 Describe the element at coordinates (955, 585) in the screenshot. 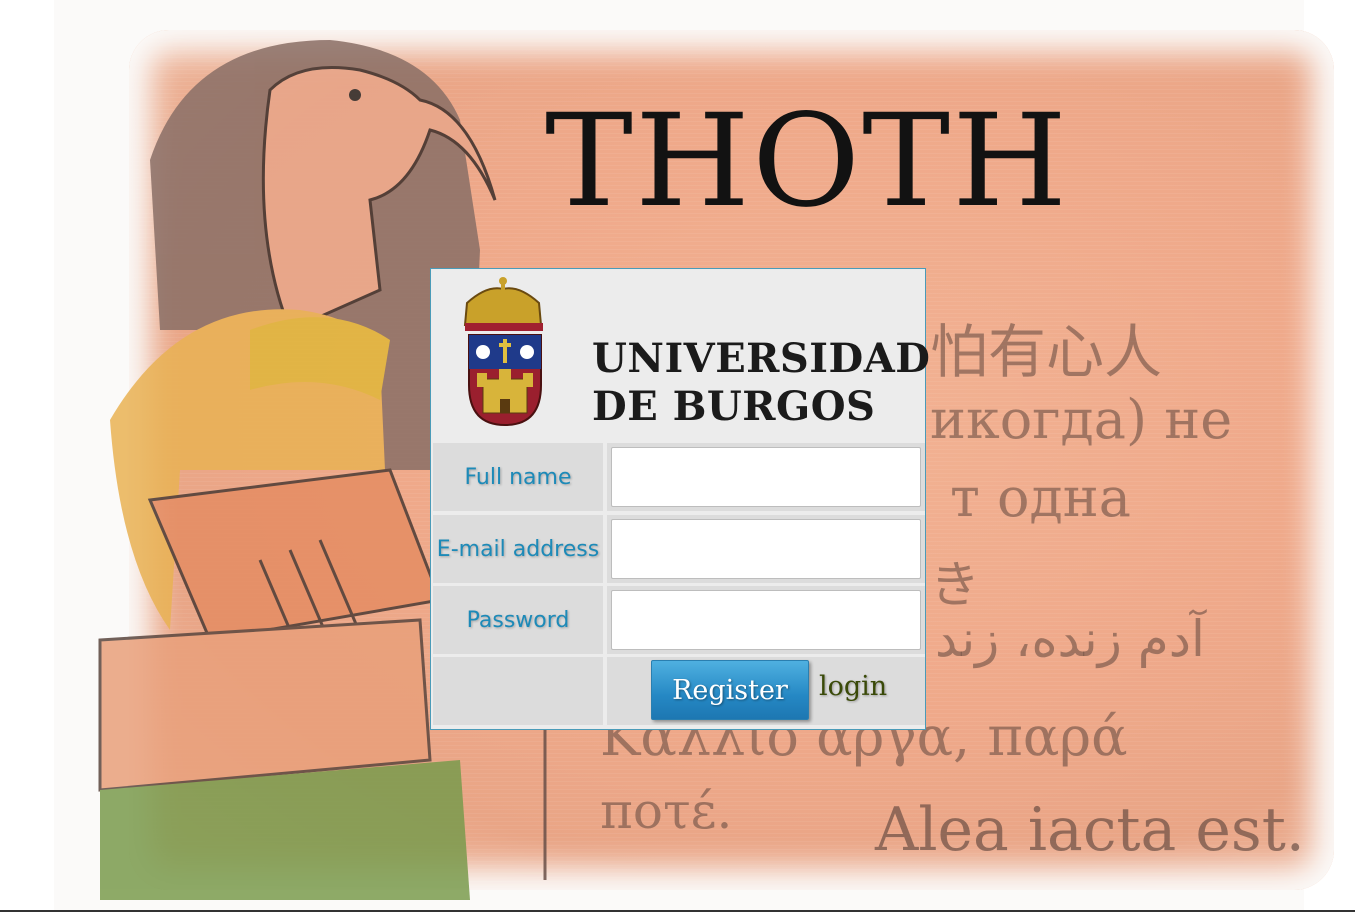

I see `background-text-misc: き` at that location.